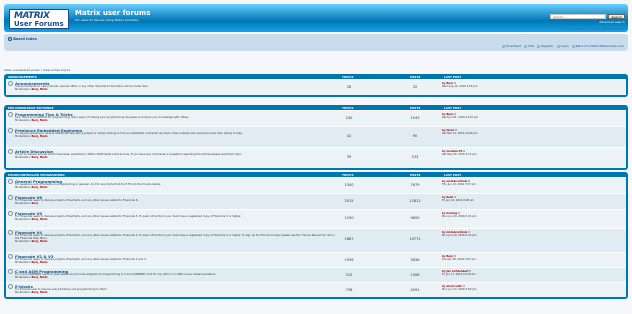  What do you see at coordinates (349, 157) in the screenshot?
I see `topic-count: 39` at bounding box center [349, 157].